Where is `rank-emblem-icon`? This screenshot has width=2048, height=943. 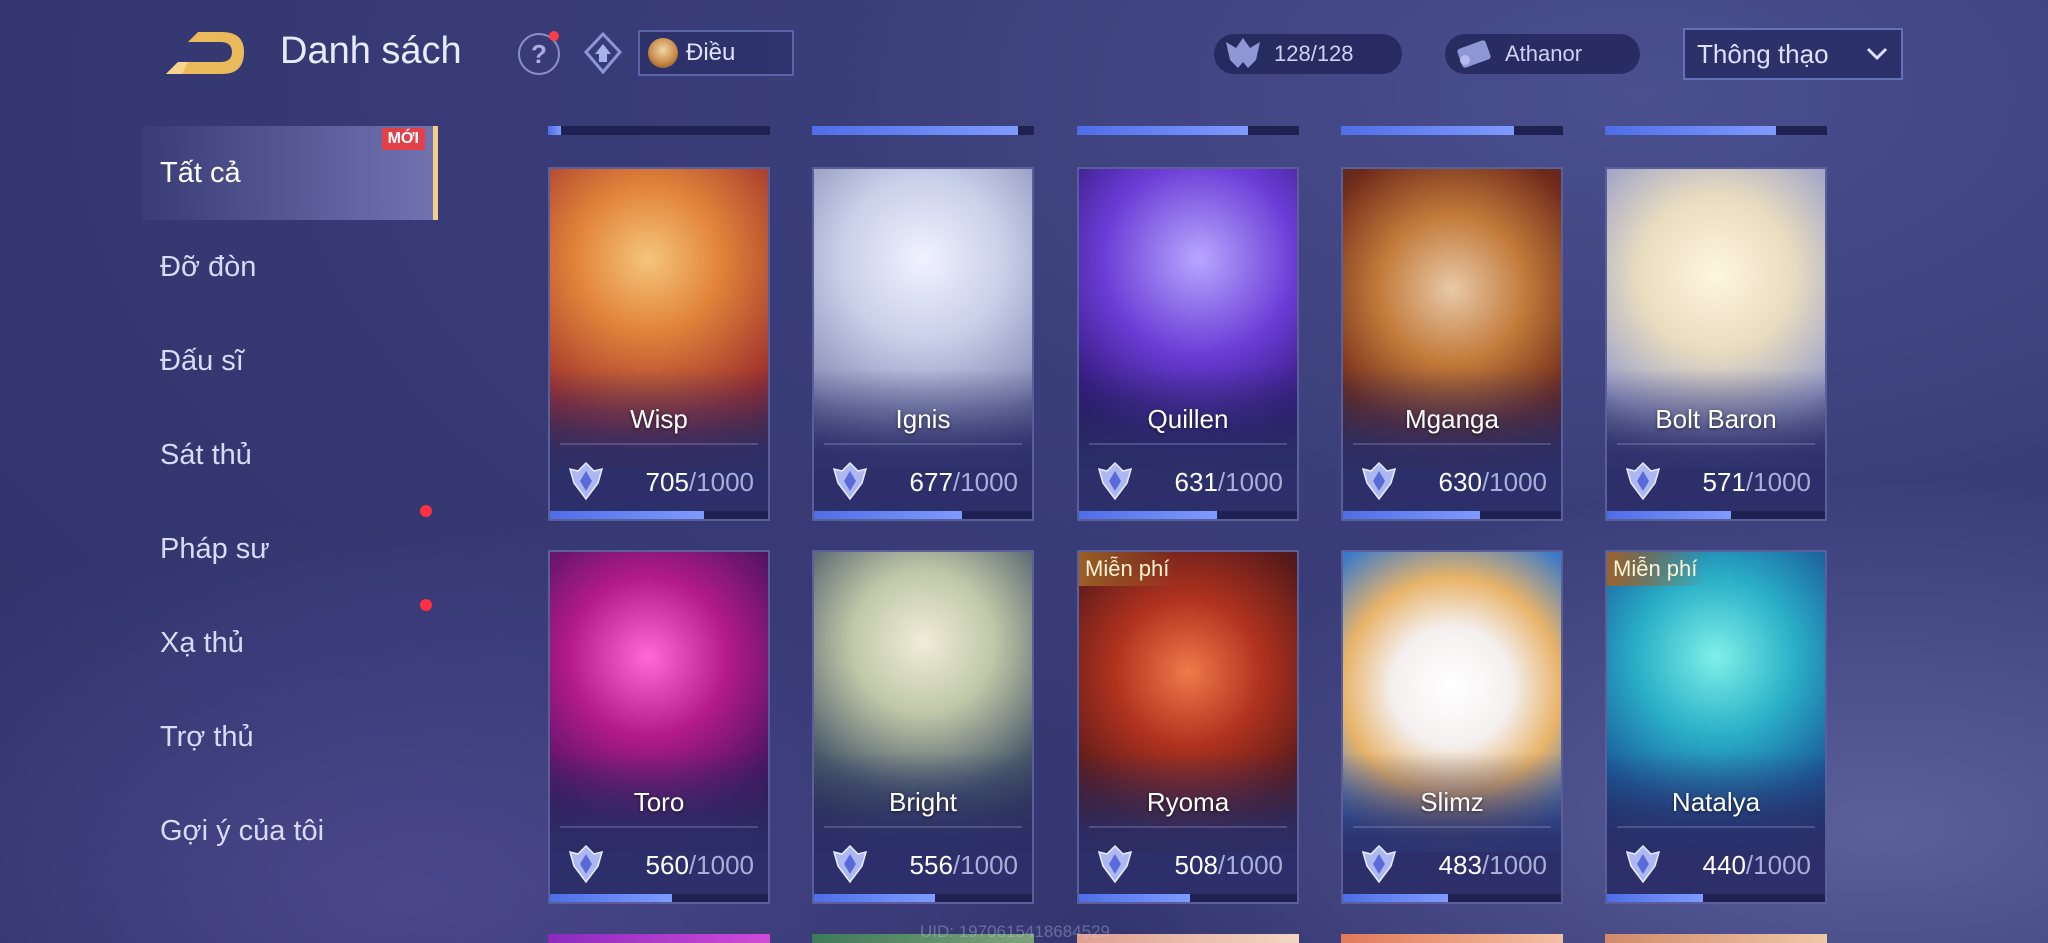
rank-emblem-icon is located at coordinates (603, 53).